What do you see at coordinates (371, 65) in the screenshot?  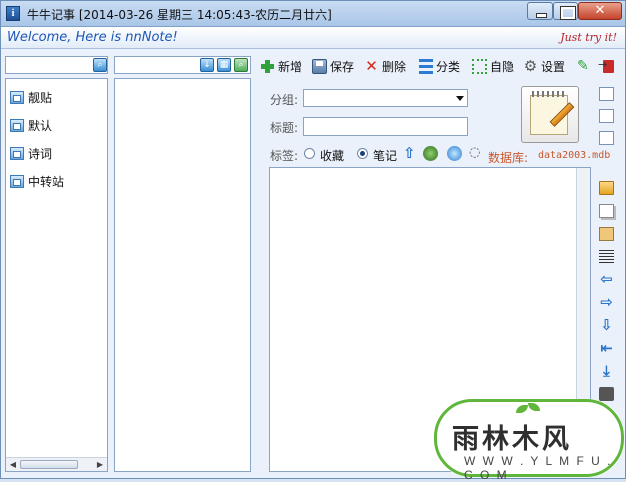 I see `delete-icon: ✕` at bounding box center [371, 65].